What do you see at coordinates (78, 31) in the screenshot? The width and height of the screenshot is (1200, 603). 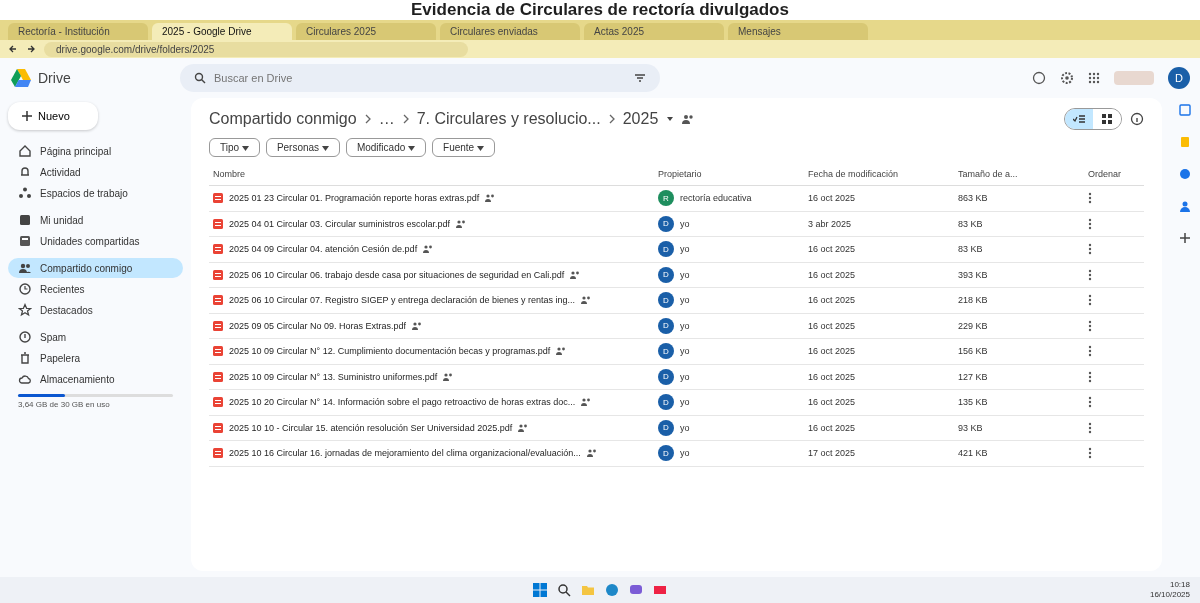 I see `browser-tab: Rectoría - Institución` at bounding box center [78, 31].